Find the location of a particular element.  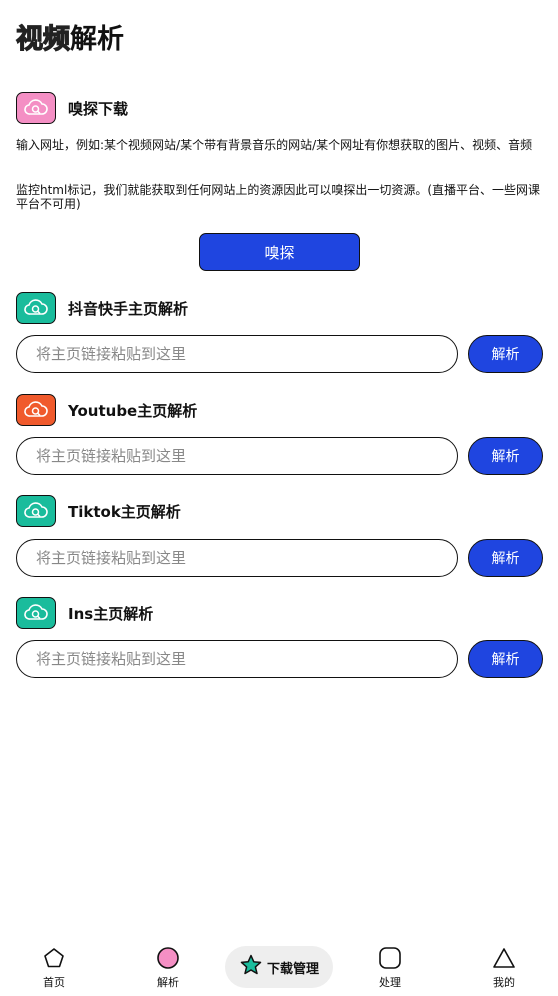

tiktok-parse-button: 解析 is located at coordinates (505, 558).